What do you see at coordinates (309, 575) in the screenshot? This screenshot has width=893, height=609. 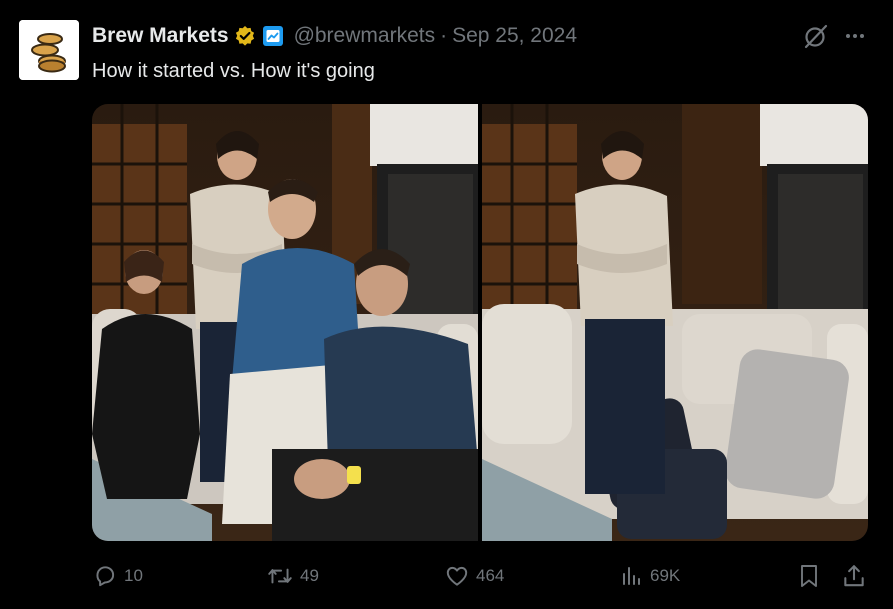 I see `repost-count: 49` at bounding box center [309, 575].